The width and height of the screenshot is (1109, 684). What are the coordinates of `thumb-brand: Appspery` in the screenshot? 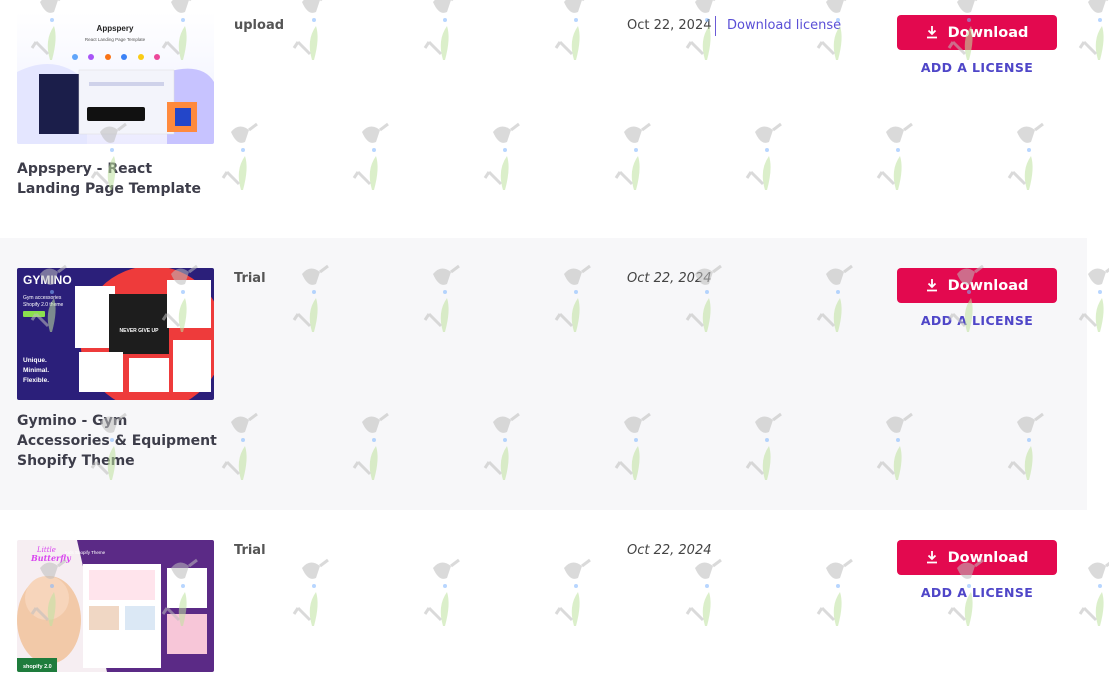 It's located at (115, 28).